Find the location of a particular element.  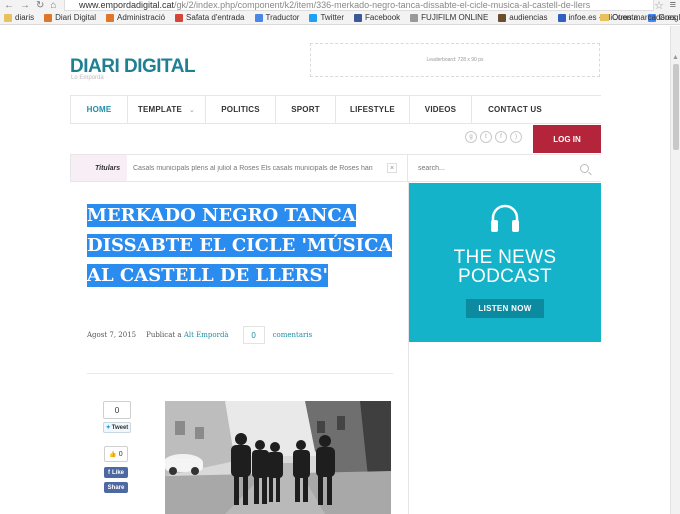

bookmark-item: audiencias is located at coordinates (523, 17).